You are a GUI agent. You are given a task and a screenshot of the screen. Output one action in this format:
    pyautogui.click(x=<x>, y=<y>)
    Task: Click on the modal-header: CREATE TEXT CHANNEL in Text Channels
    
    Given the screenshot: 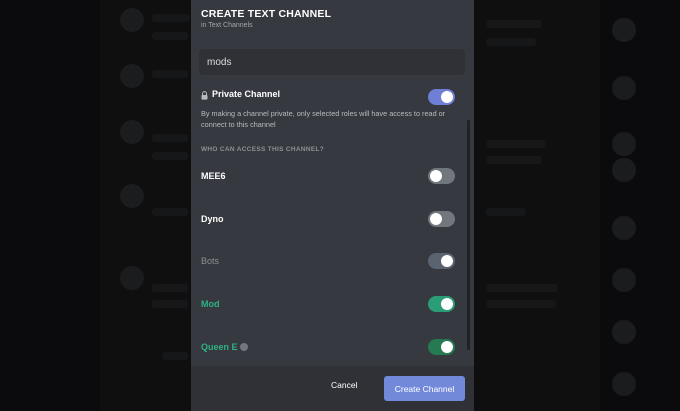 What is the action you would take?
    pyautogui.click(x=266, y=18)
    